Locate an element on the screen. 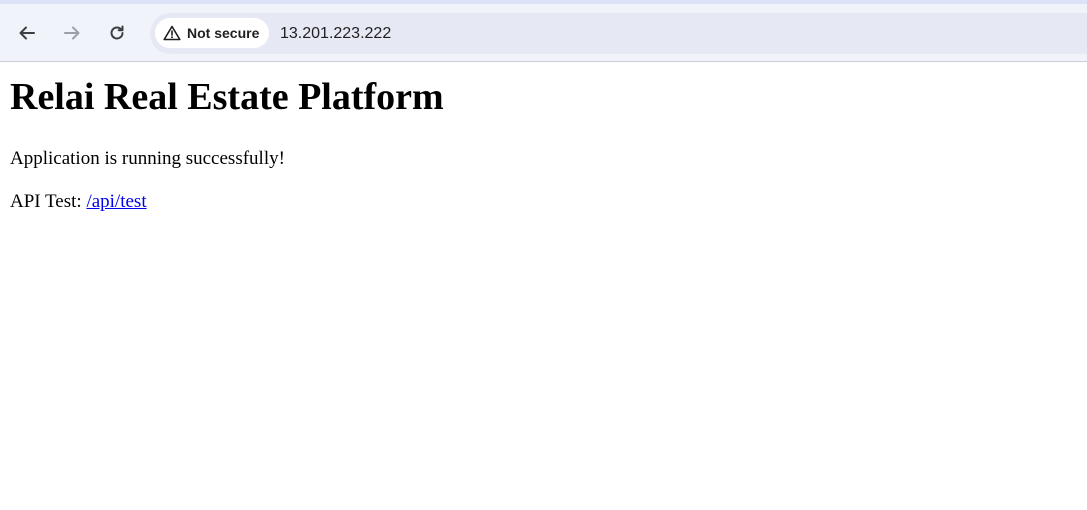  api-test-label: API Test: is located at coordinates (46, 201).